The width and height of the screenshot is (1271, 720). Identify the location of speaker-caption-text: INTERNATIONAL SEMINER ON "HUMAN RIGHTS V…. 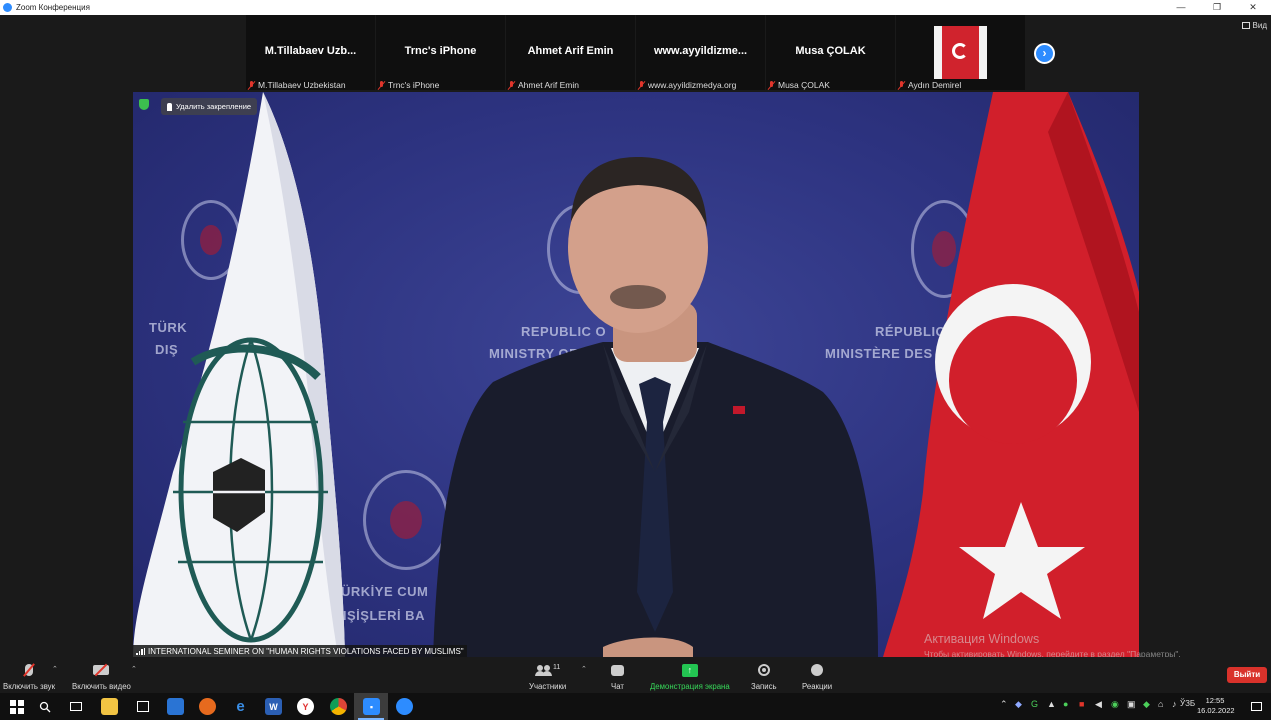
(306, 651).